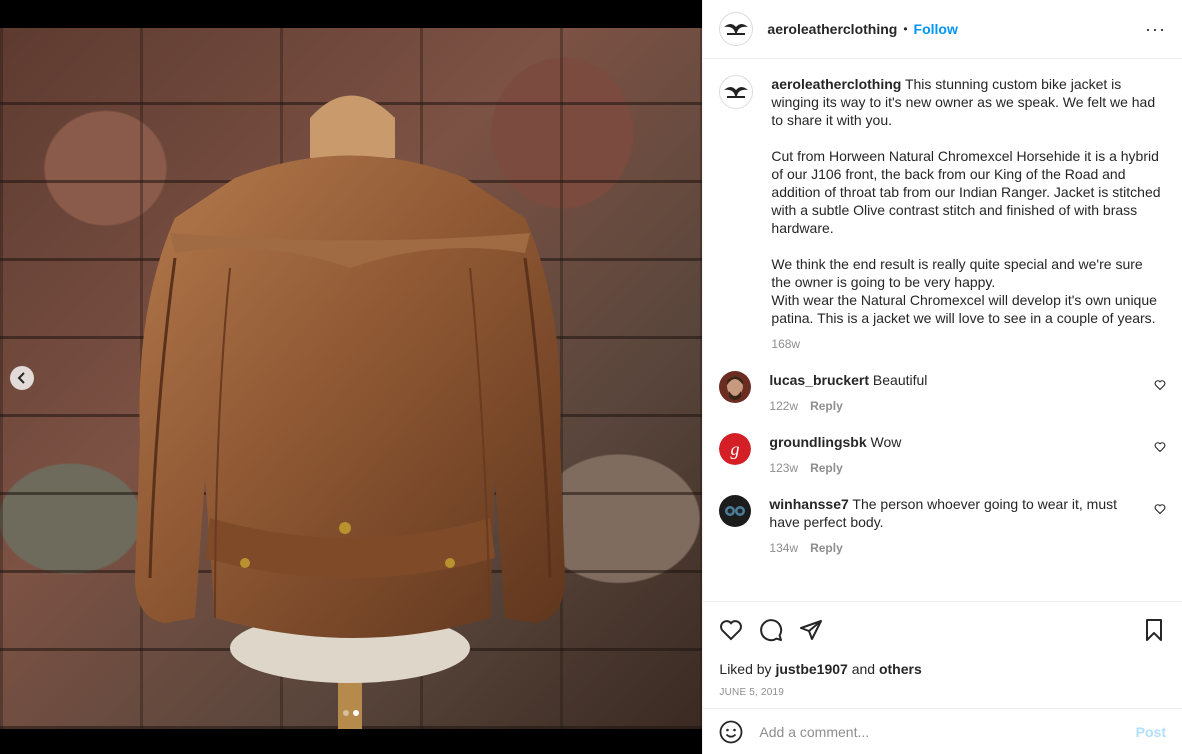  I want to click on account-username: aeroleatherclothing, so click(832, 29).